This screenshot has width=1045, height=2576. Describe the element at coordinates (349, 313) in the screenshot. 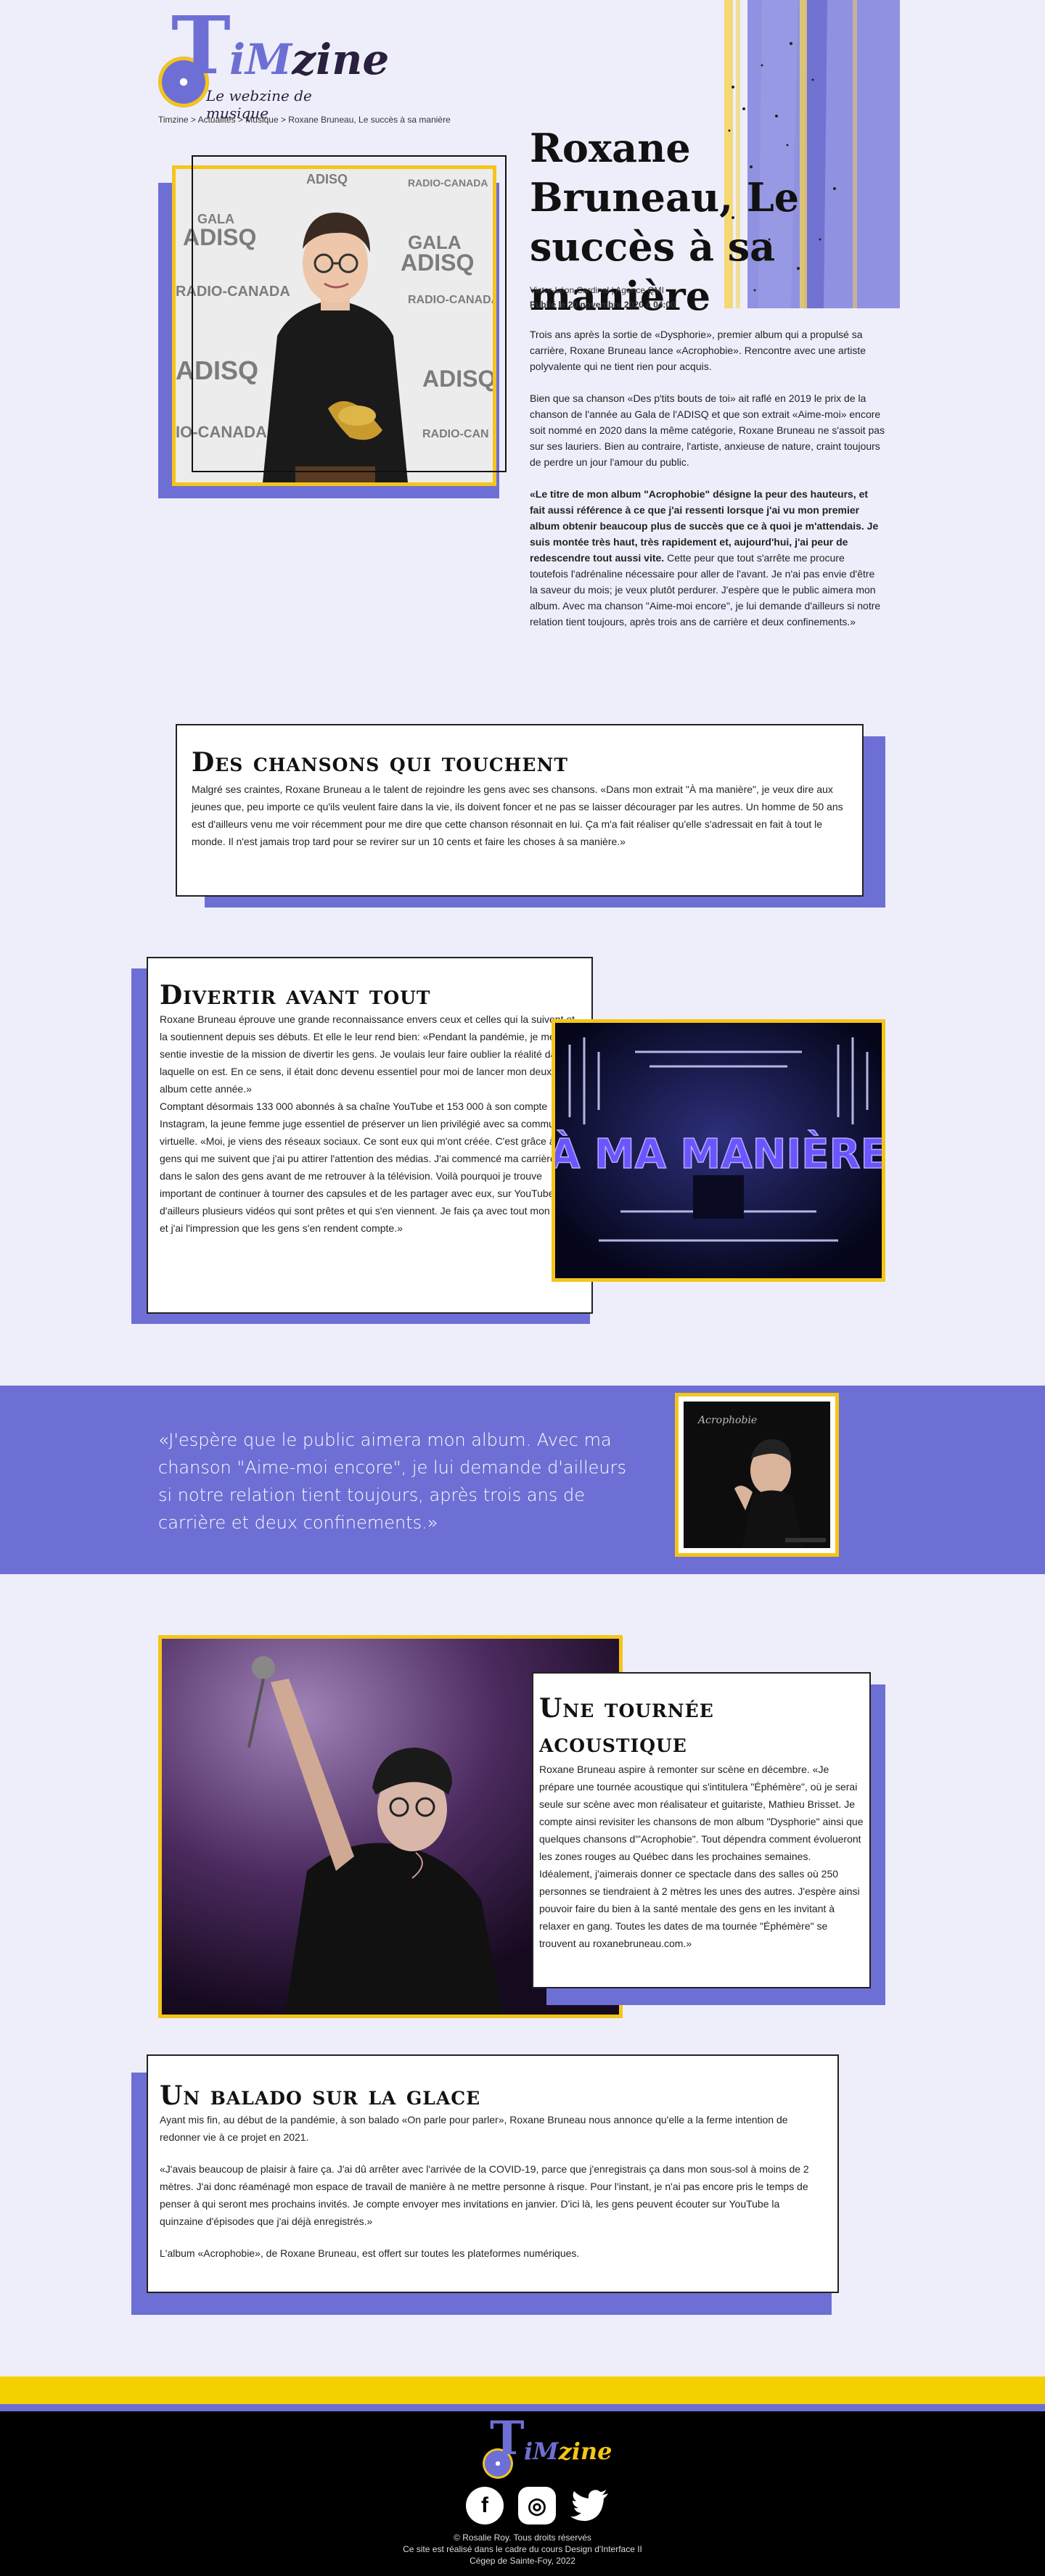

I see `hero-photo-outline-frame` at that location.